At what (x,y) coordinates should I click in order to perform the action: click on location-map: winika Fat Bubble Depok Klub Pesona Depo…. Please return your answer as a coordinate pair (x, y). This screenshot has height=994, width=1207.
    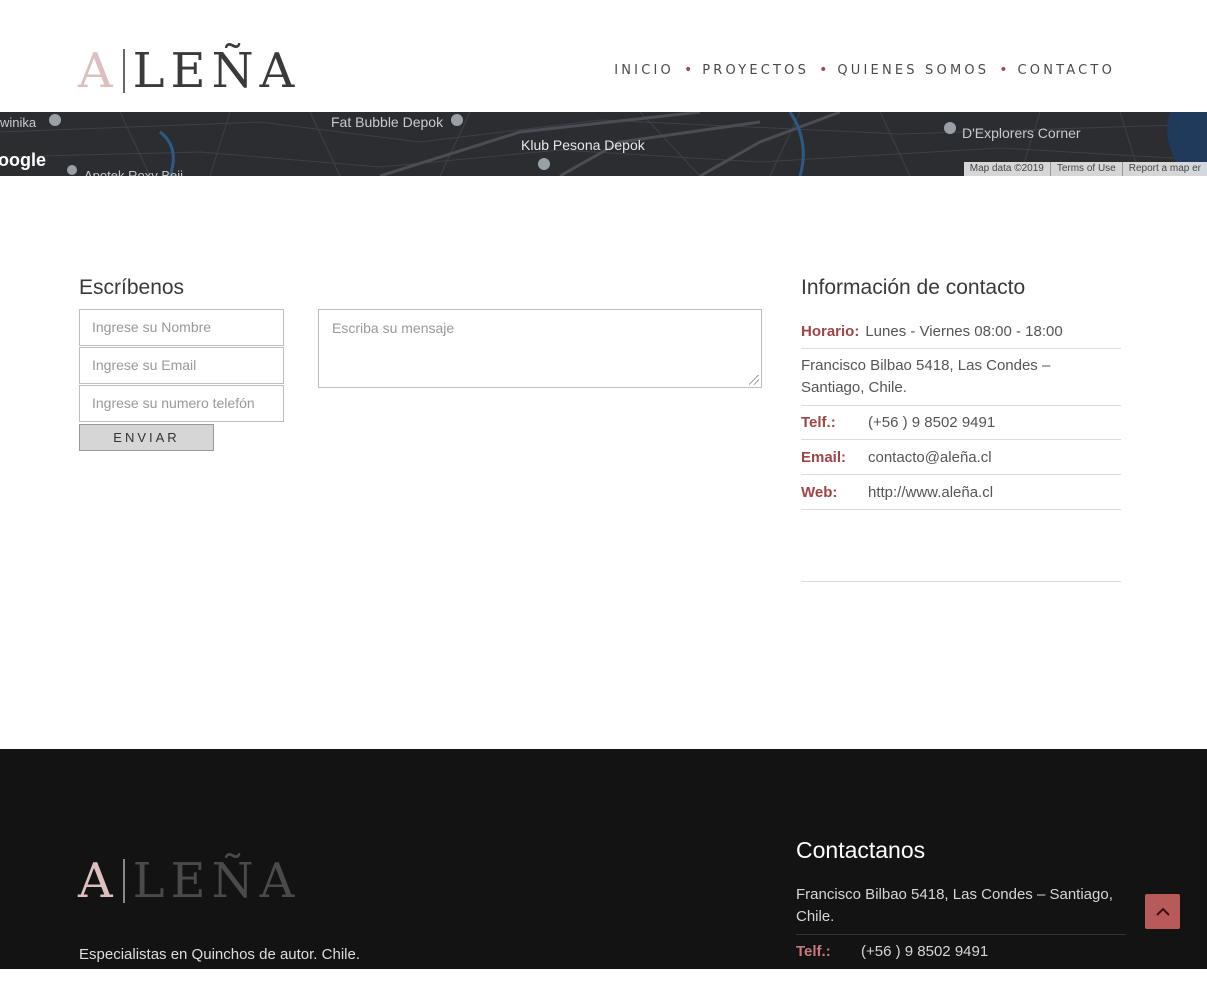
    Looking at the image, I should click on (603, 144).